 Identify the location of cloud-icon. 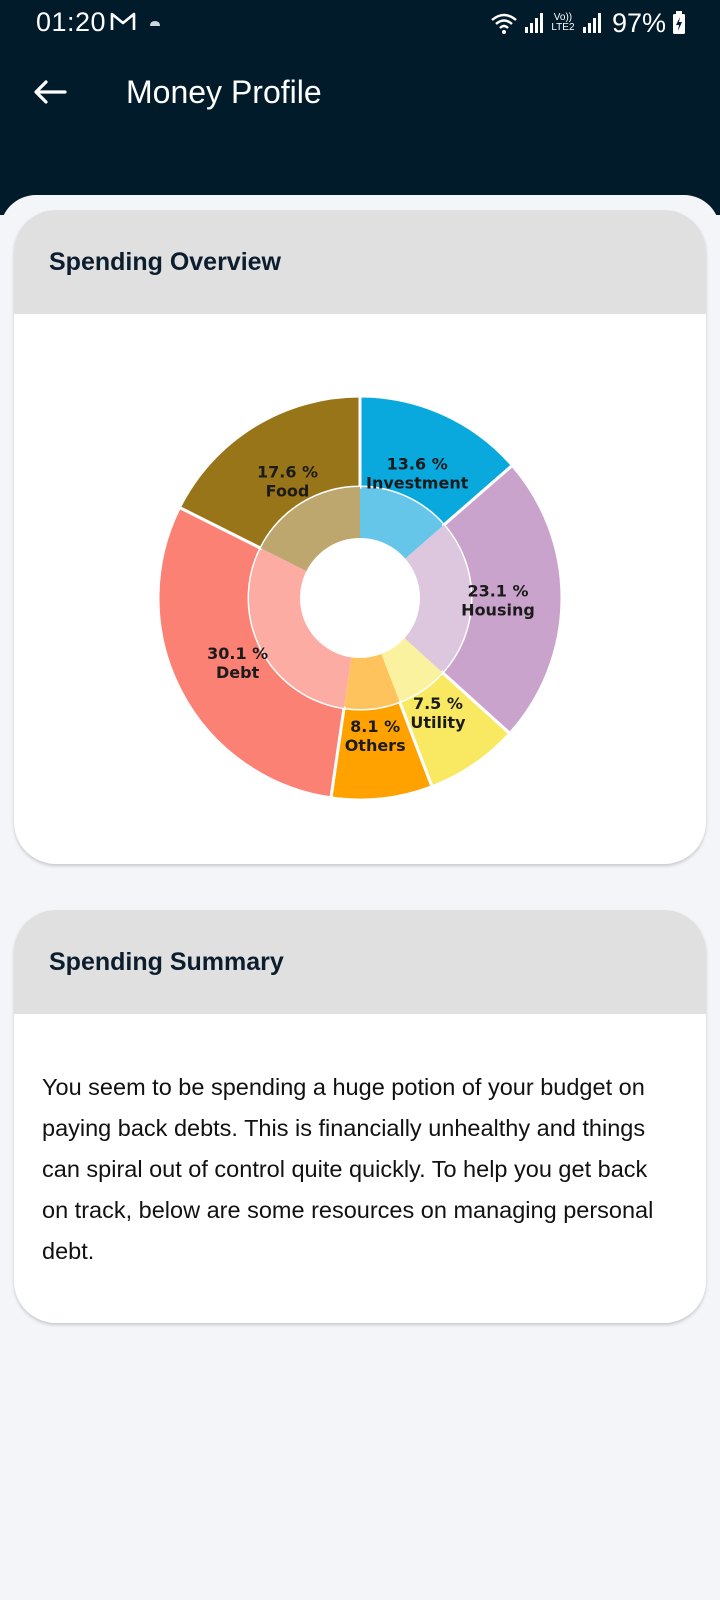
(155, 23).